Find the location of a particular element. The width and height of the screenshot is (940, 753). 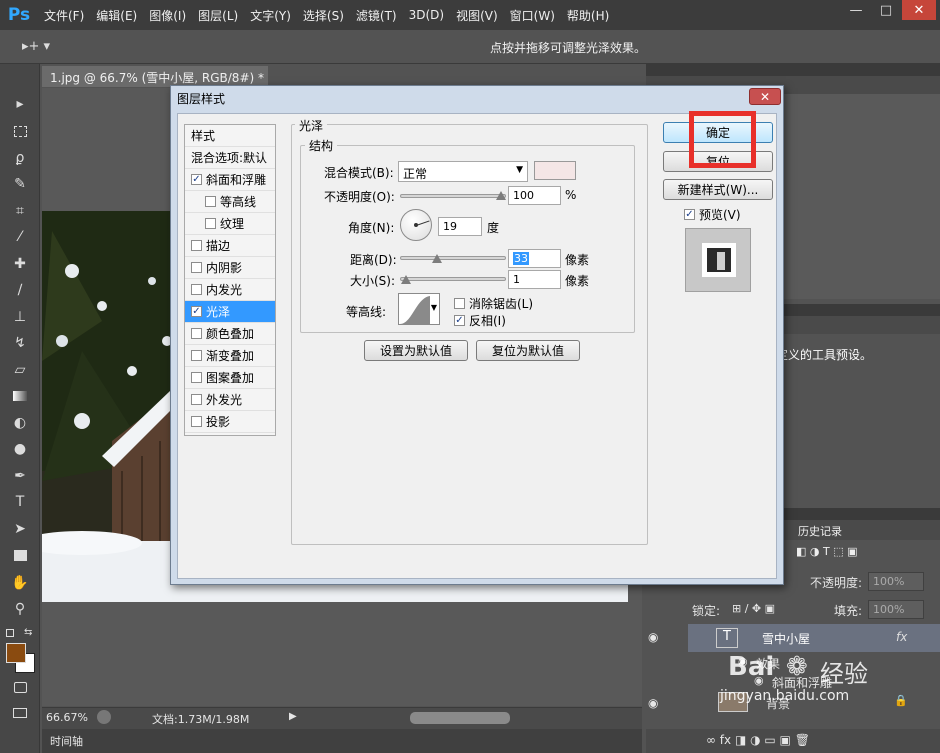

swap-colors-icon: ⇆ is located at coordinates (28, 632).